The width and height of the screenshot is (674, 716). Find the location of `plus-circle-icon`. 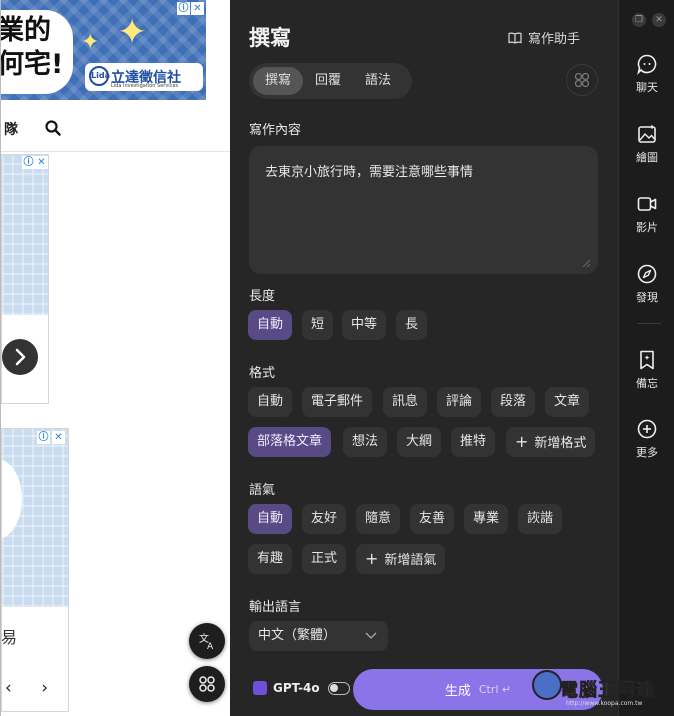

plus-circle-icon is located at coordinates (647, 429).